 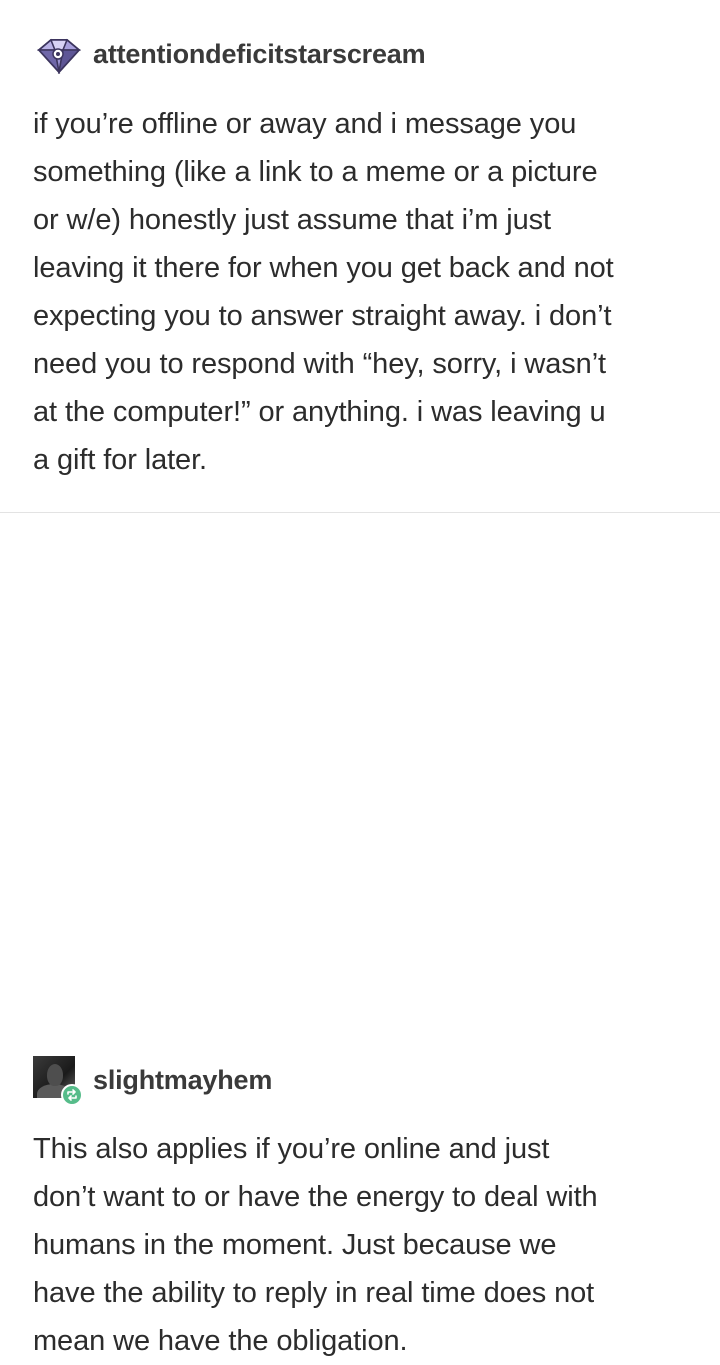 What do you see at coordinates (182, 1080) in the screenshot?
I see `username: slightmayhem` at bounding box center [182, 1080].